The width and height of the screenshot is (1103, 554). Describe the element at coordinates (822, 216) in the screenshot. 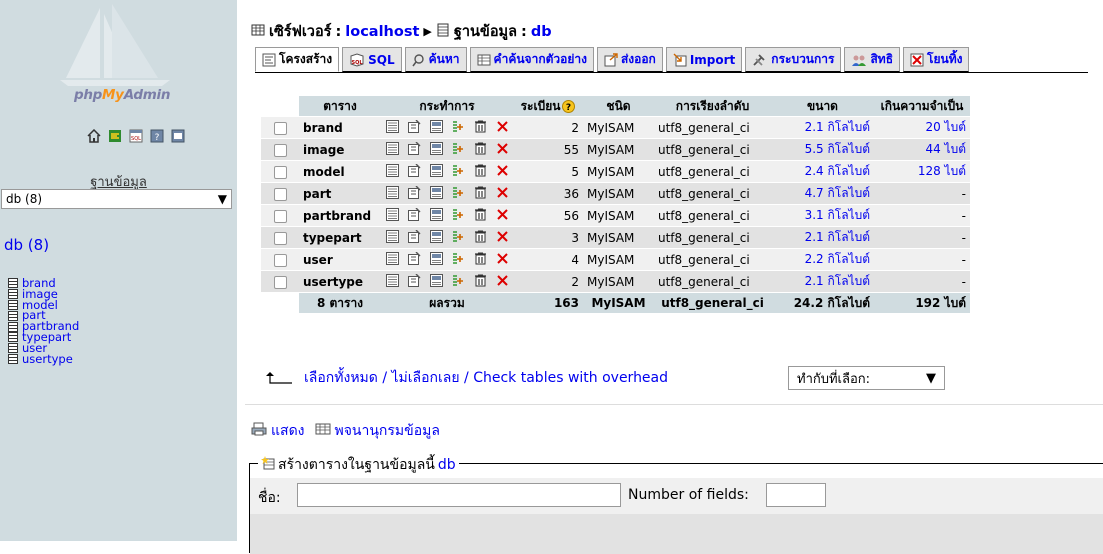

I see `row-size: 3.1 กิโลไบต์` at that location.